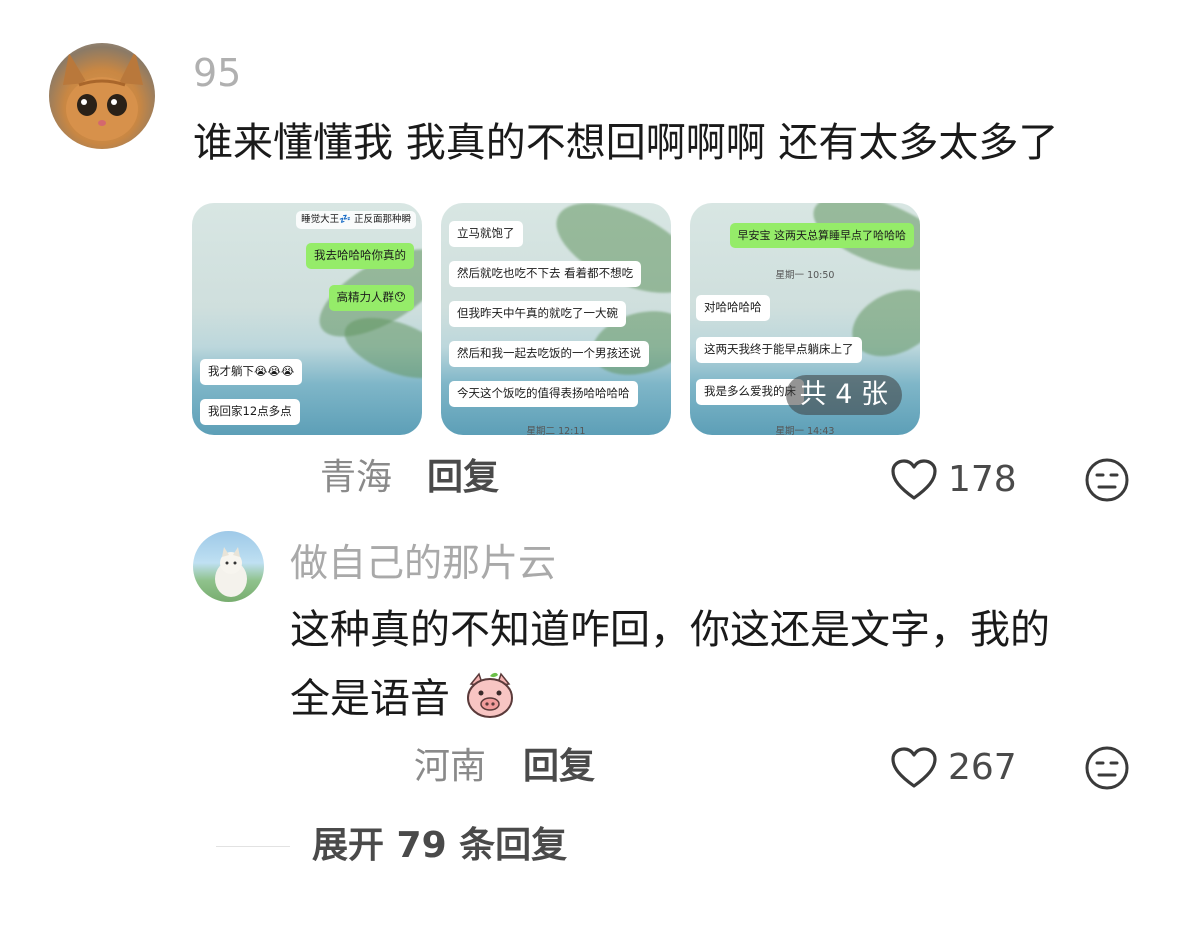 The image size is (1179, 951). I want to click on chat-bubble: 然后就吃也吃不下去 看着都不想吃, so click(545, 274).